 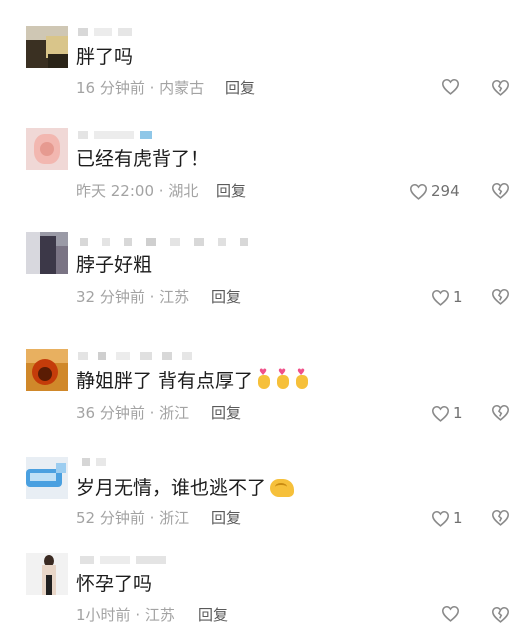 I want to click on comment-location: 湖北, so click(x=183, y=191).